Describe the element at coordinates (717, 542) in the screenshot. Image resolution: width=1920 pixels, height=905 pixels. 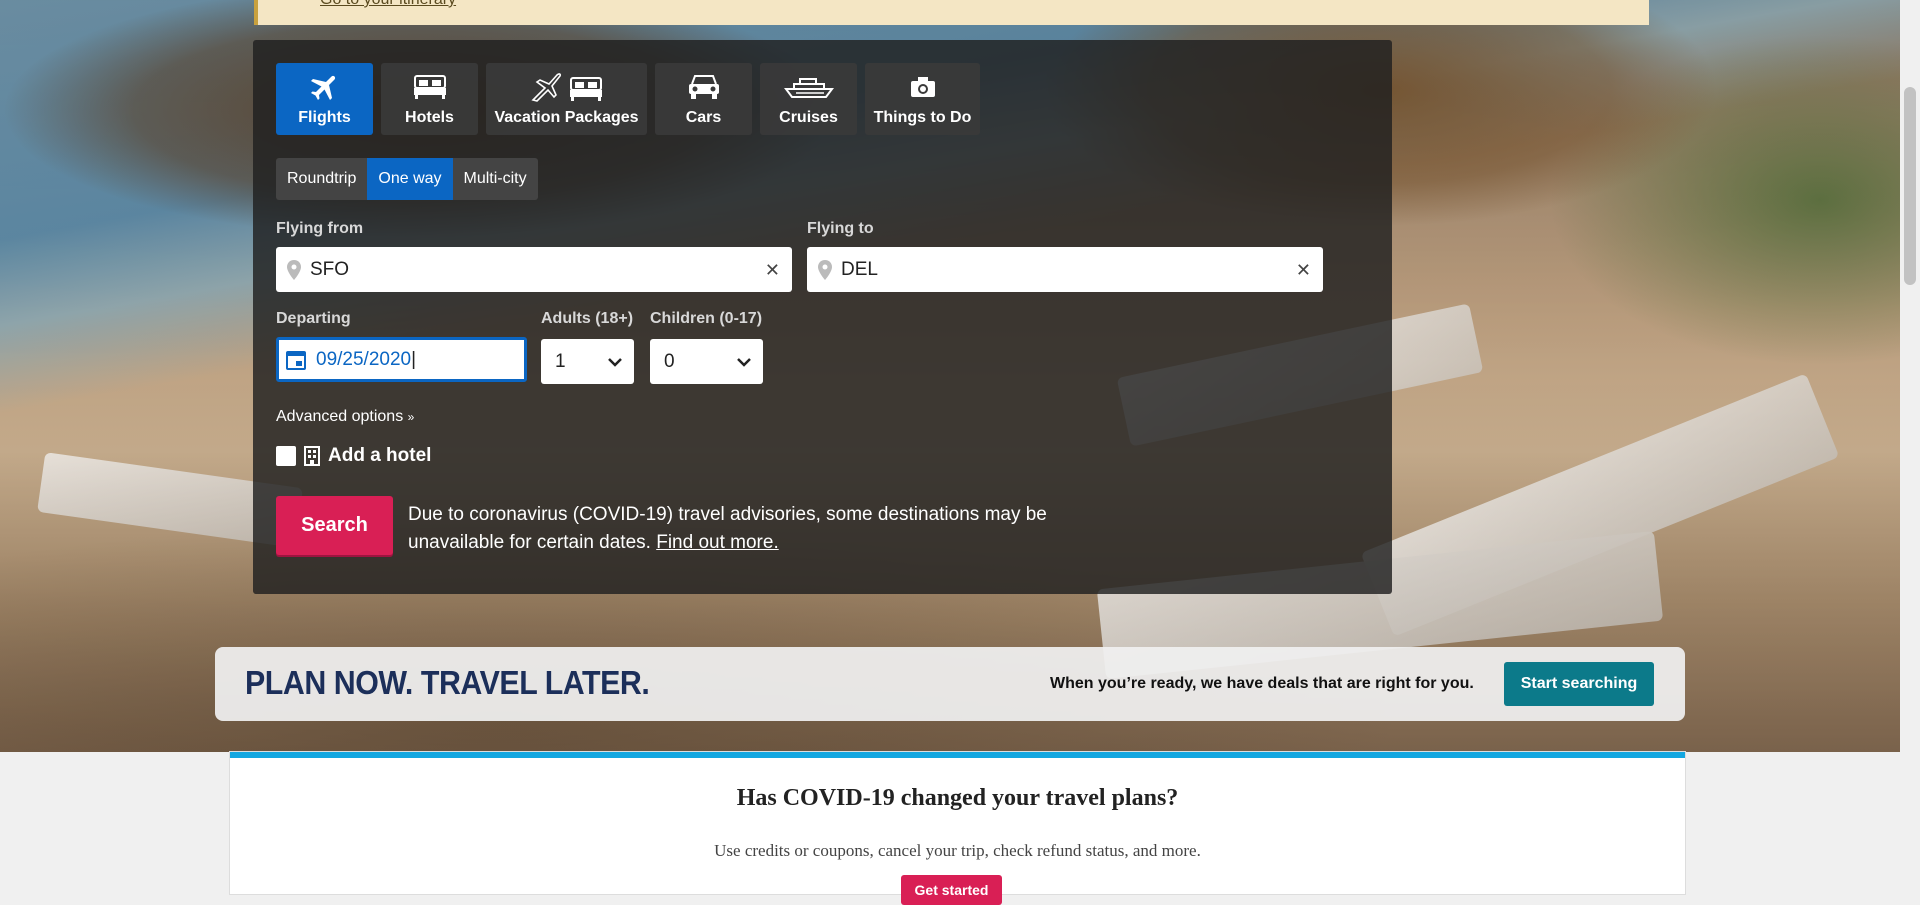
I see `find-out-more-link: Find out more.` at that location.